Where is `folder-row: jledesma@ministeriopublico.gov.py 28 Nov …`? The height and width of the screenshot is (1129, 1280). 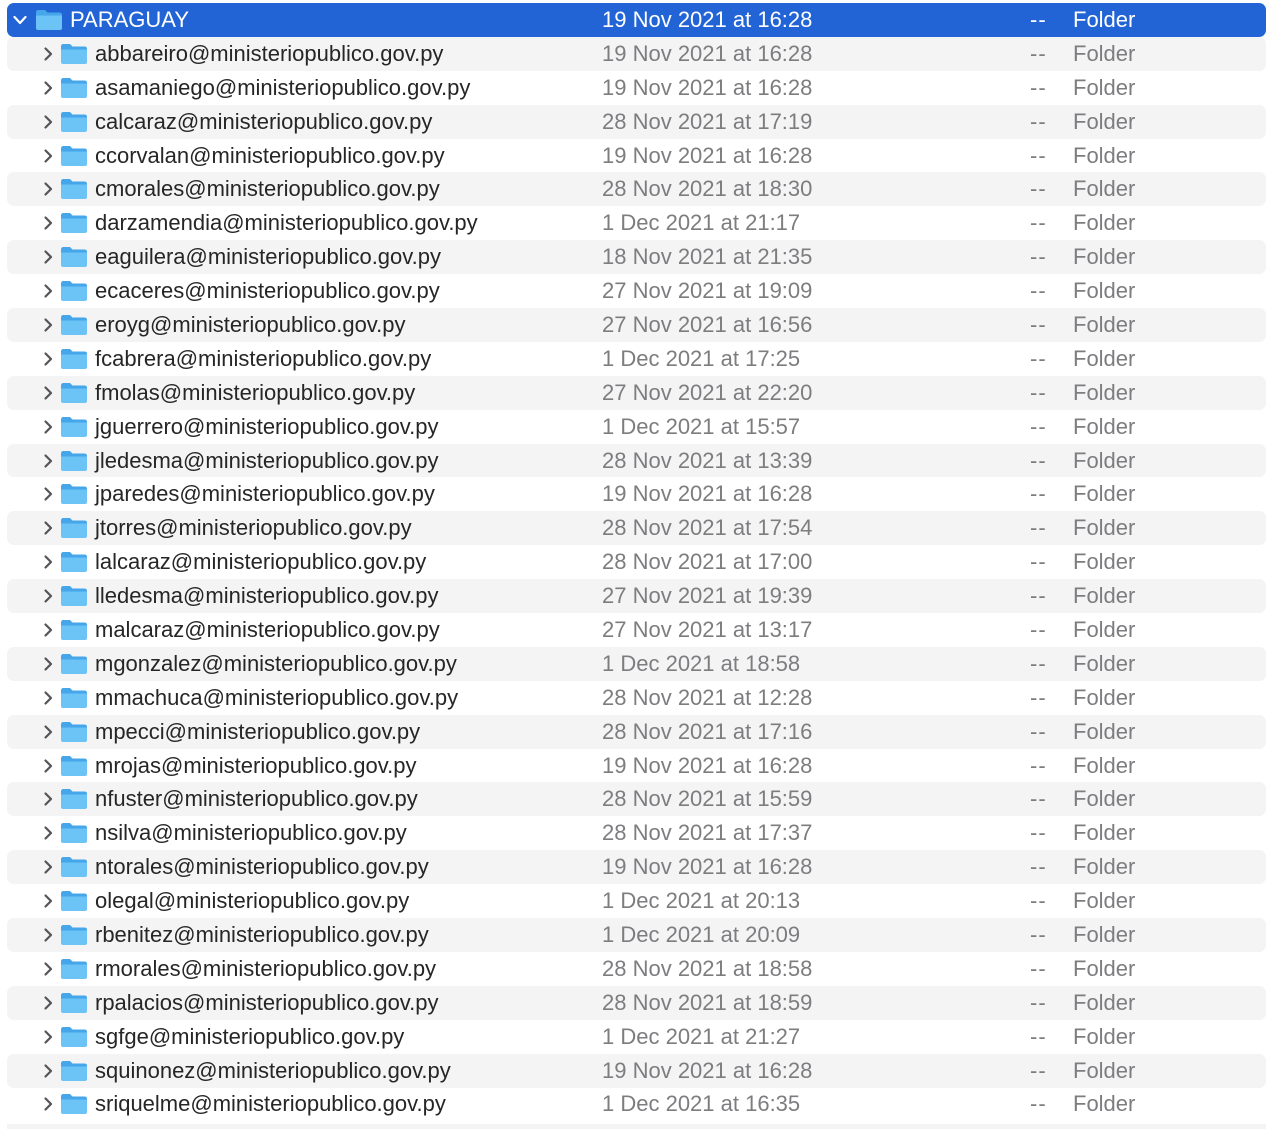 folder-row: jledesma@ministeriopublico.gov.py 28 Nov … is located at coordinates (636, 460).